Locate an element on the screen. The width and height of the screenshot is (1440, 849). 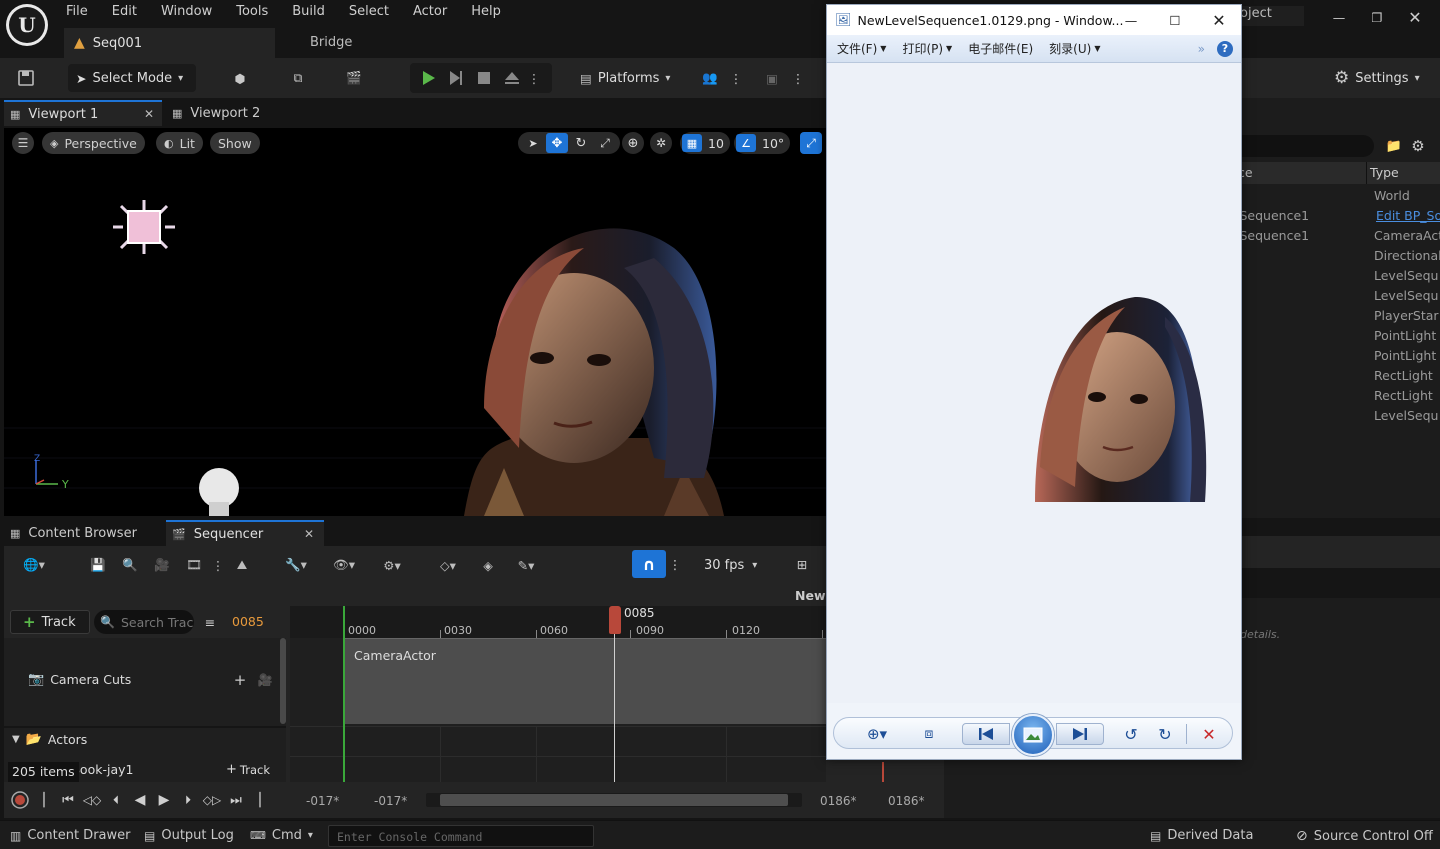
tab-sequencer: 🎬 Sequencer ✕ is located at coordinates (245, 533).